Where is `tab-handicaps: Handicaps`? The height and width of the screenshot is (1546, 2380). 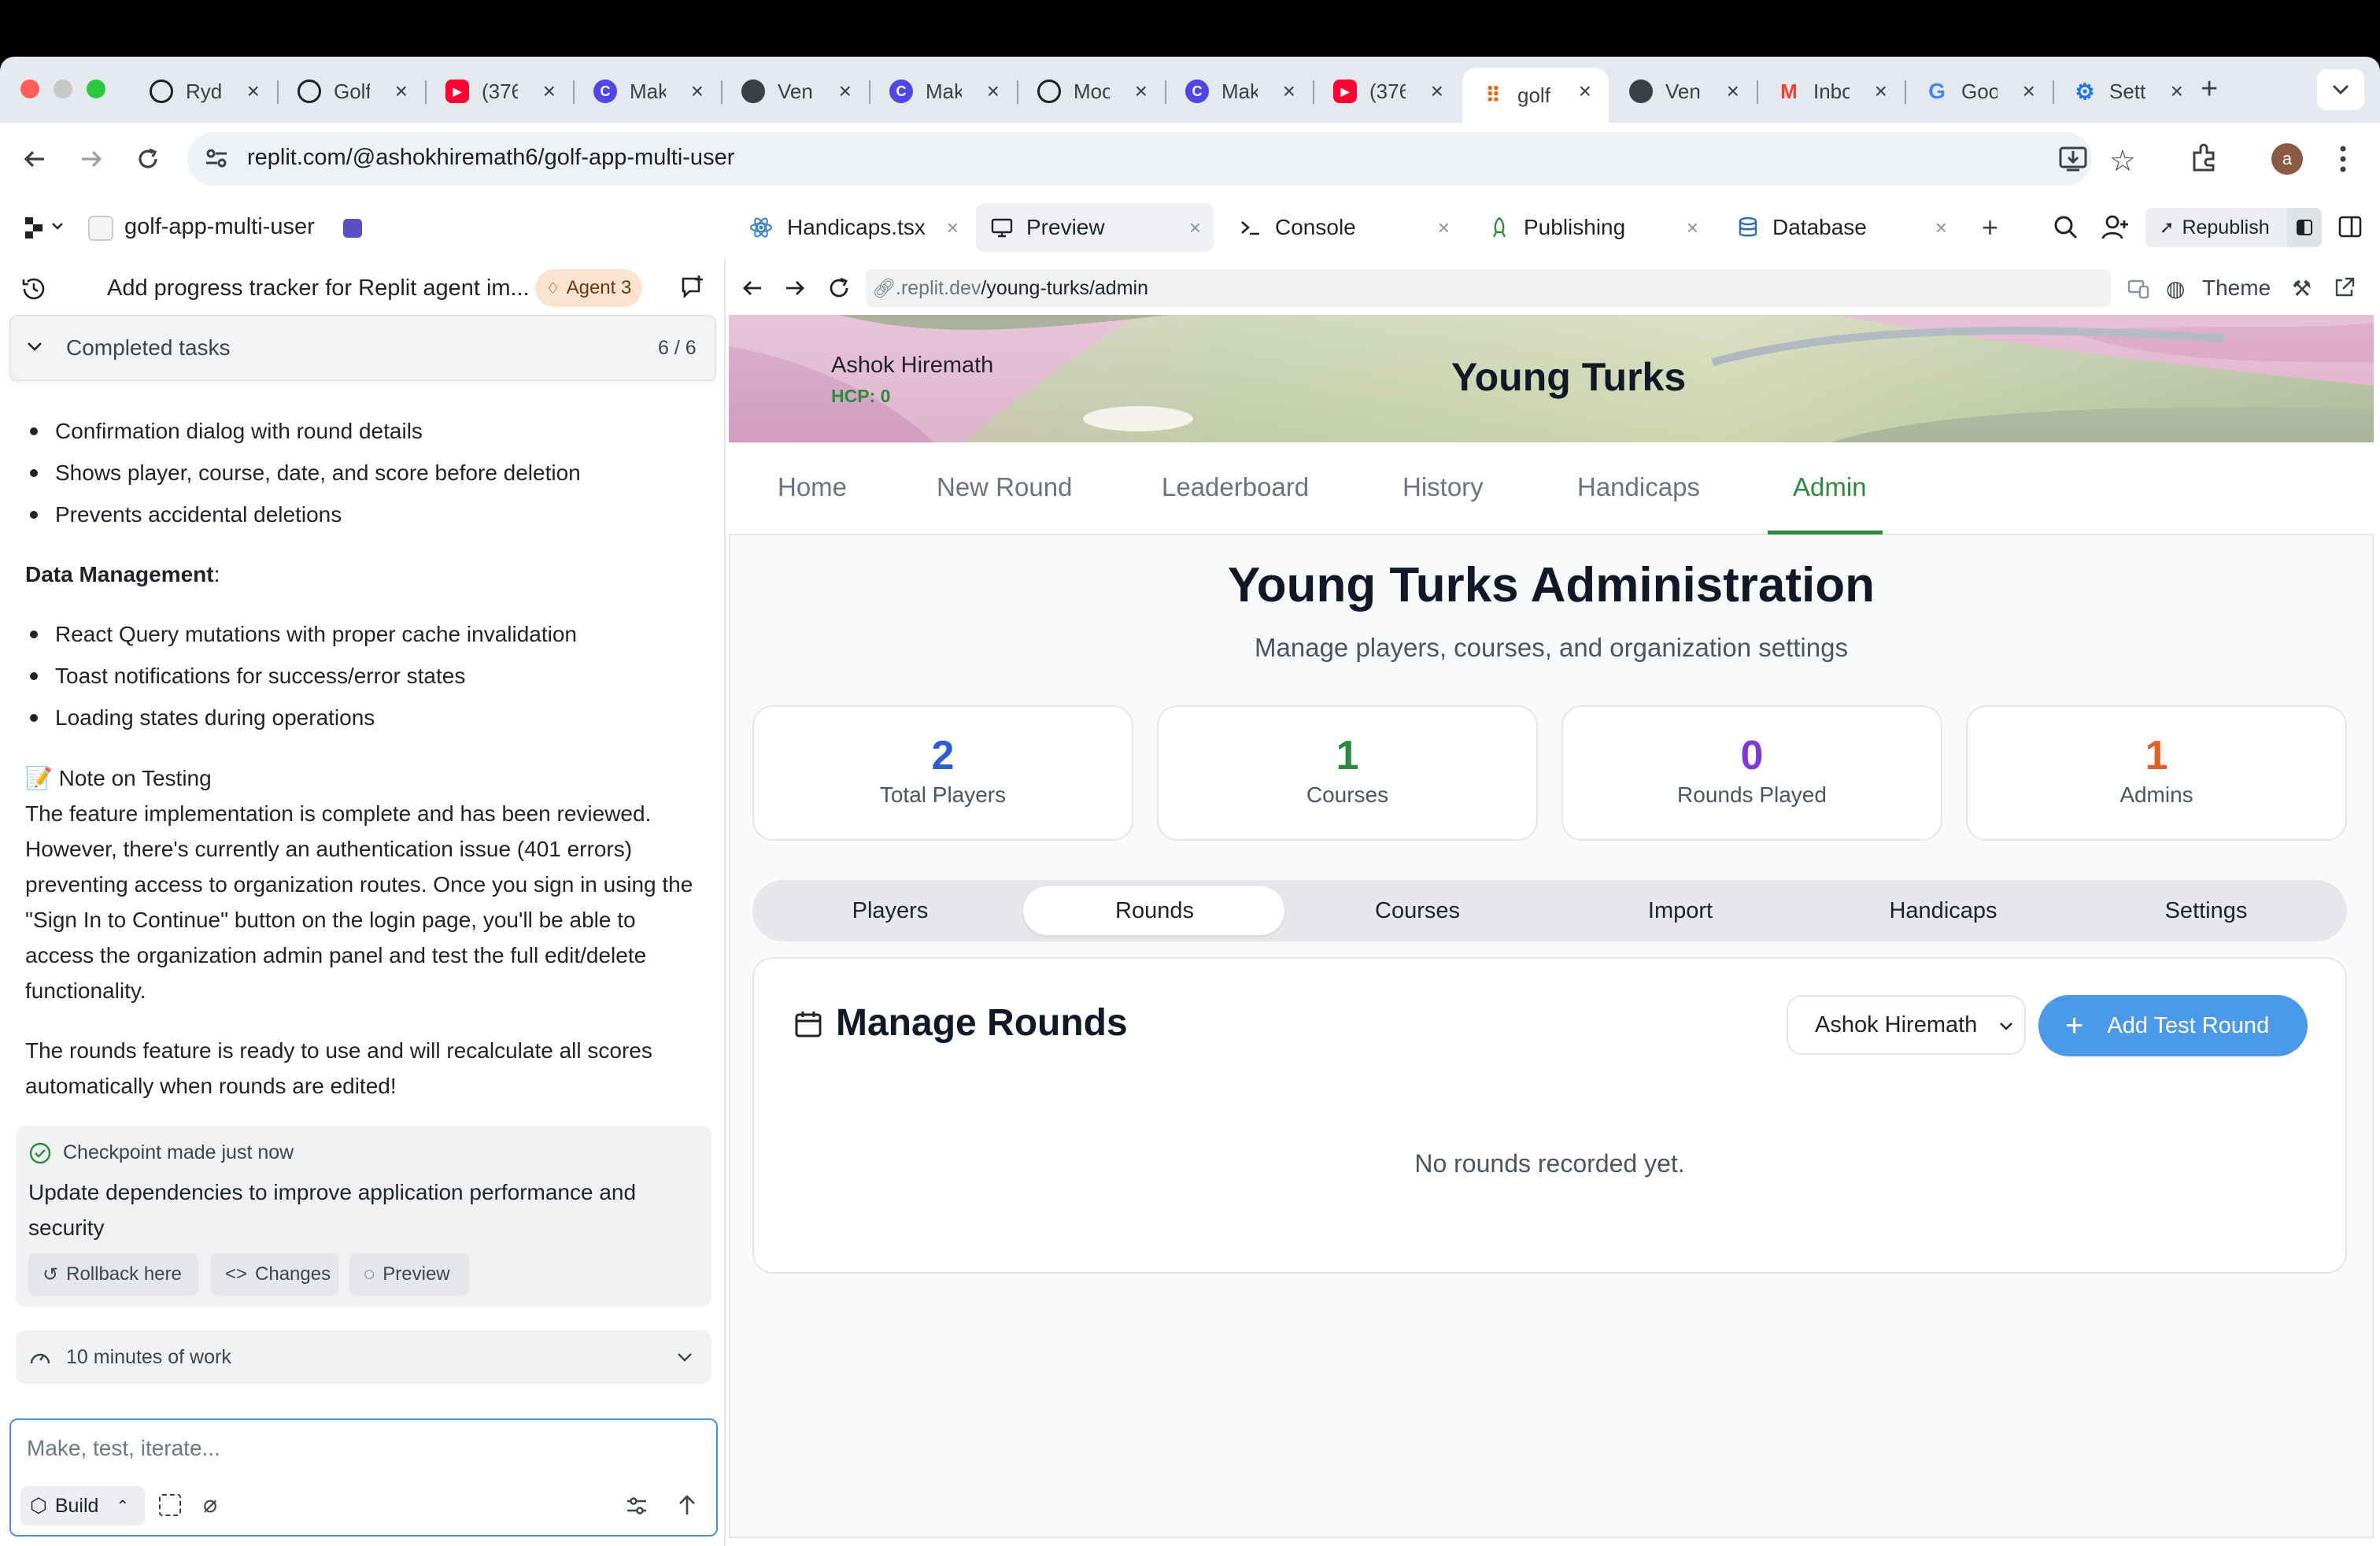
tab-handicaps: Handicaps is located at coordinates (1943, 910).